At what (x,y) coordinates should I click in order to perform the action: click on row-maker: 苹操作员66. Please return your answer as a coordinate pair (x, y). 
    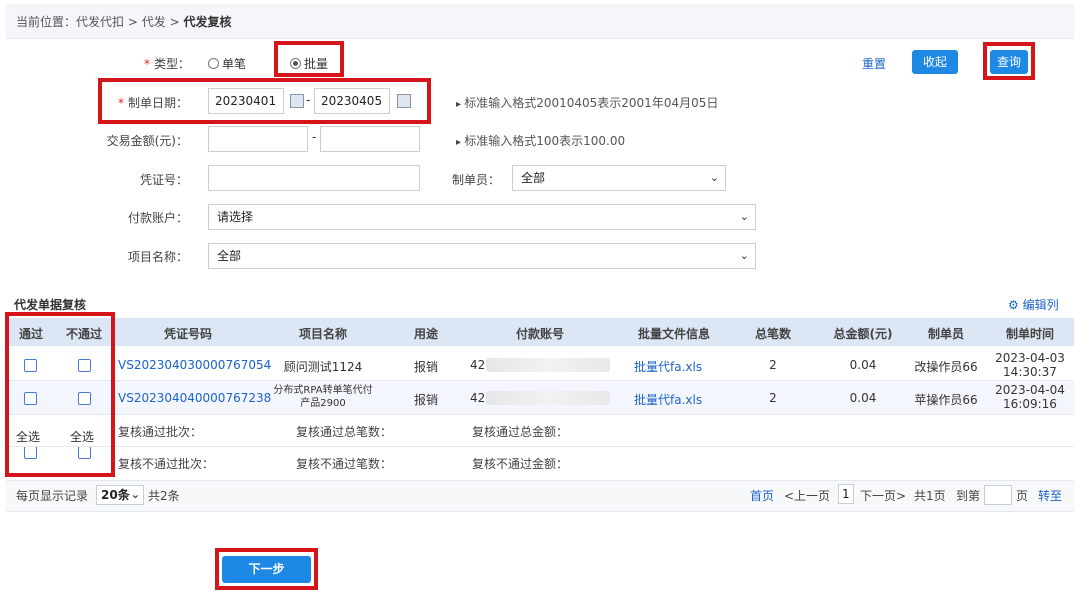
    Looking at the image, I should click on (946, 400).